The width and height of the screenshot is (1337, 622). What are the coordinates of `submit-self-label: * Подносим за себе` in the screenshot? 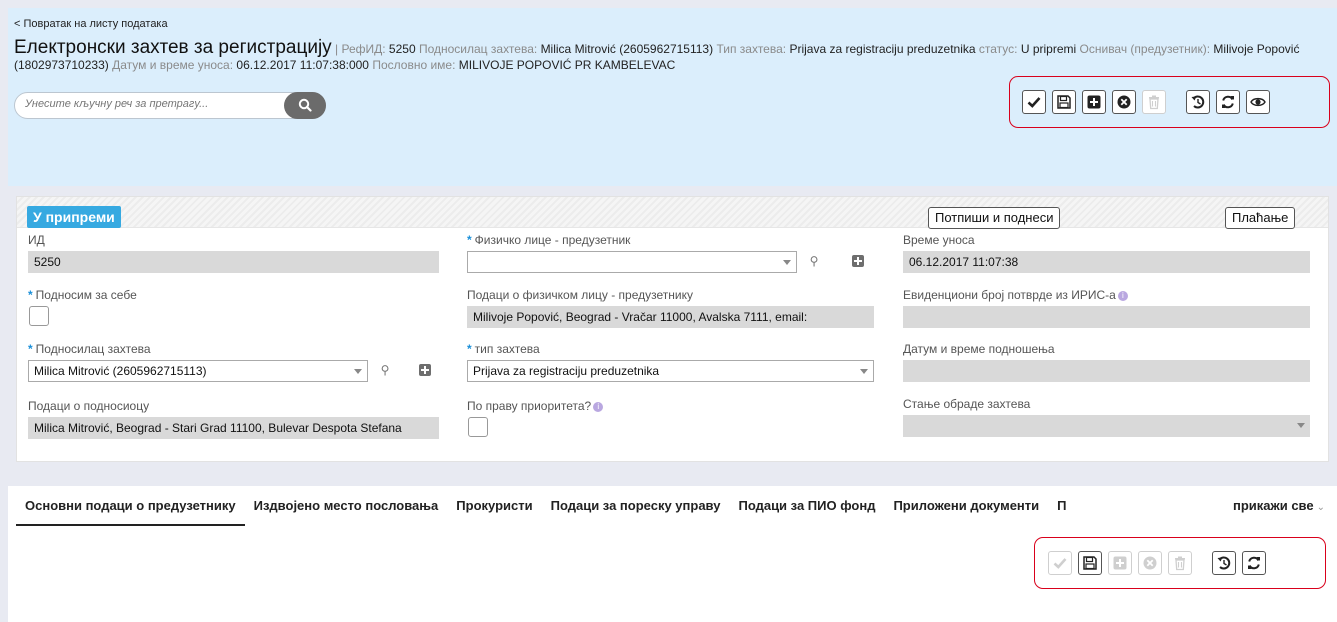 It's located at (82, 295).